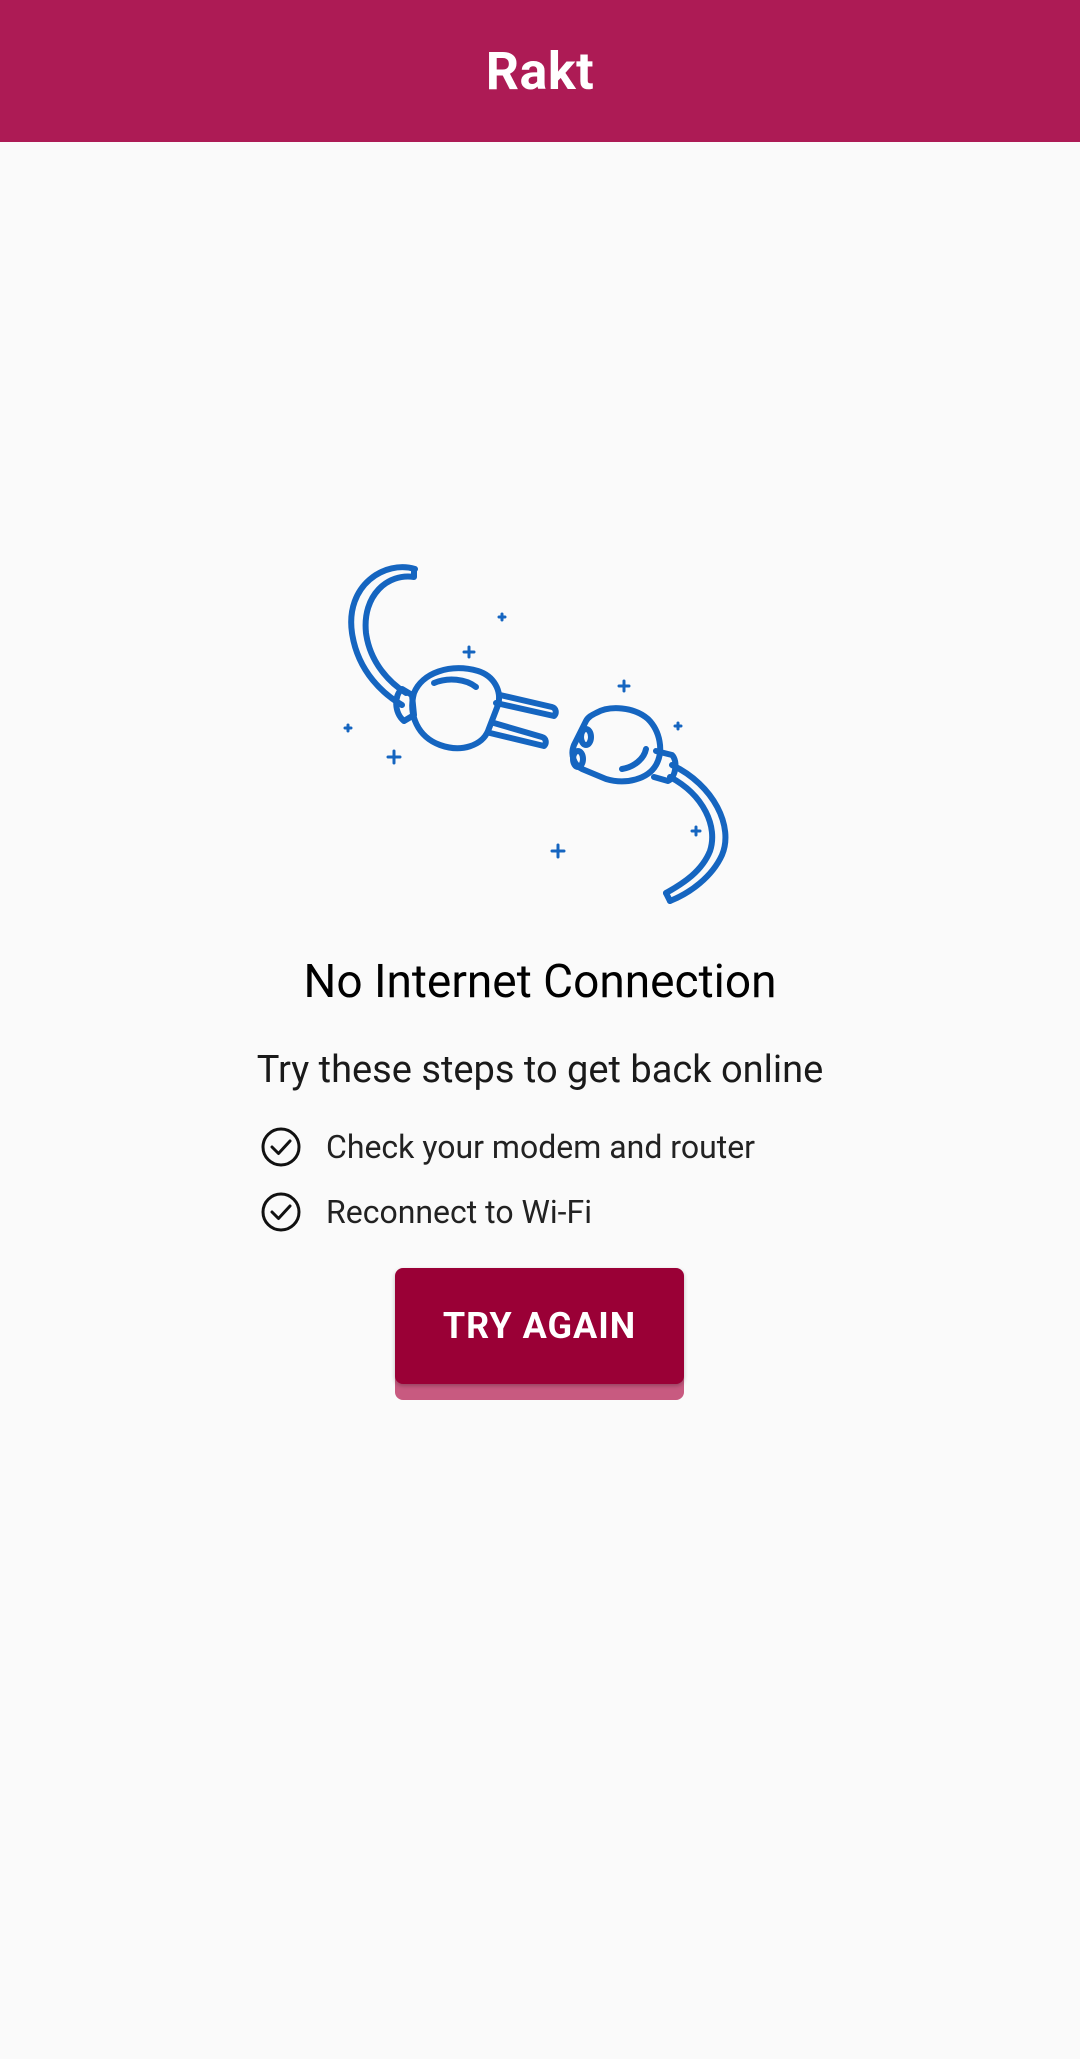 Image resolution: width=1080 pixels, height=2059 pixels. Describe the element at coordinates (540, 1147) in the screenshot. I see `step-label: Check your modem and router` at that location.